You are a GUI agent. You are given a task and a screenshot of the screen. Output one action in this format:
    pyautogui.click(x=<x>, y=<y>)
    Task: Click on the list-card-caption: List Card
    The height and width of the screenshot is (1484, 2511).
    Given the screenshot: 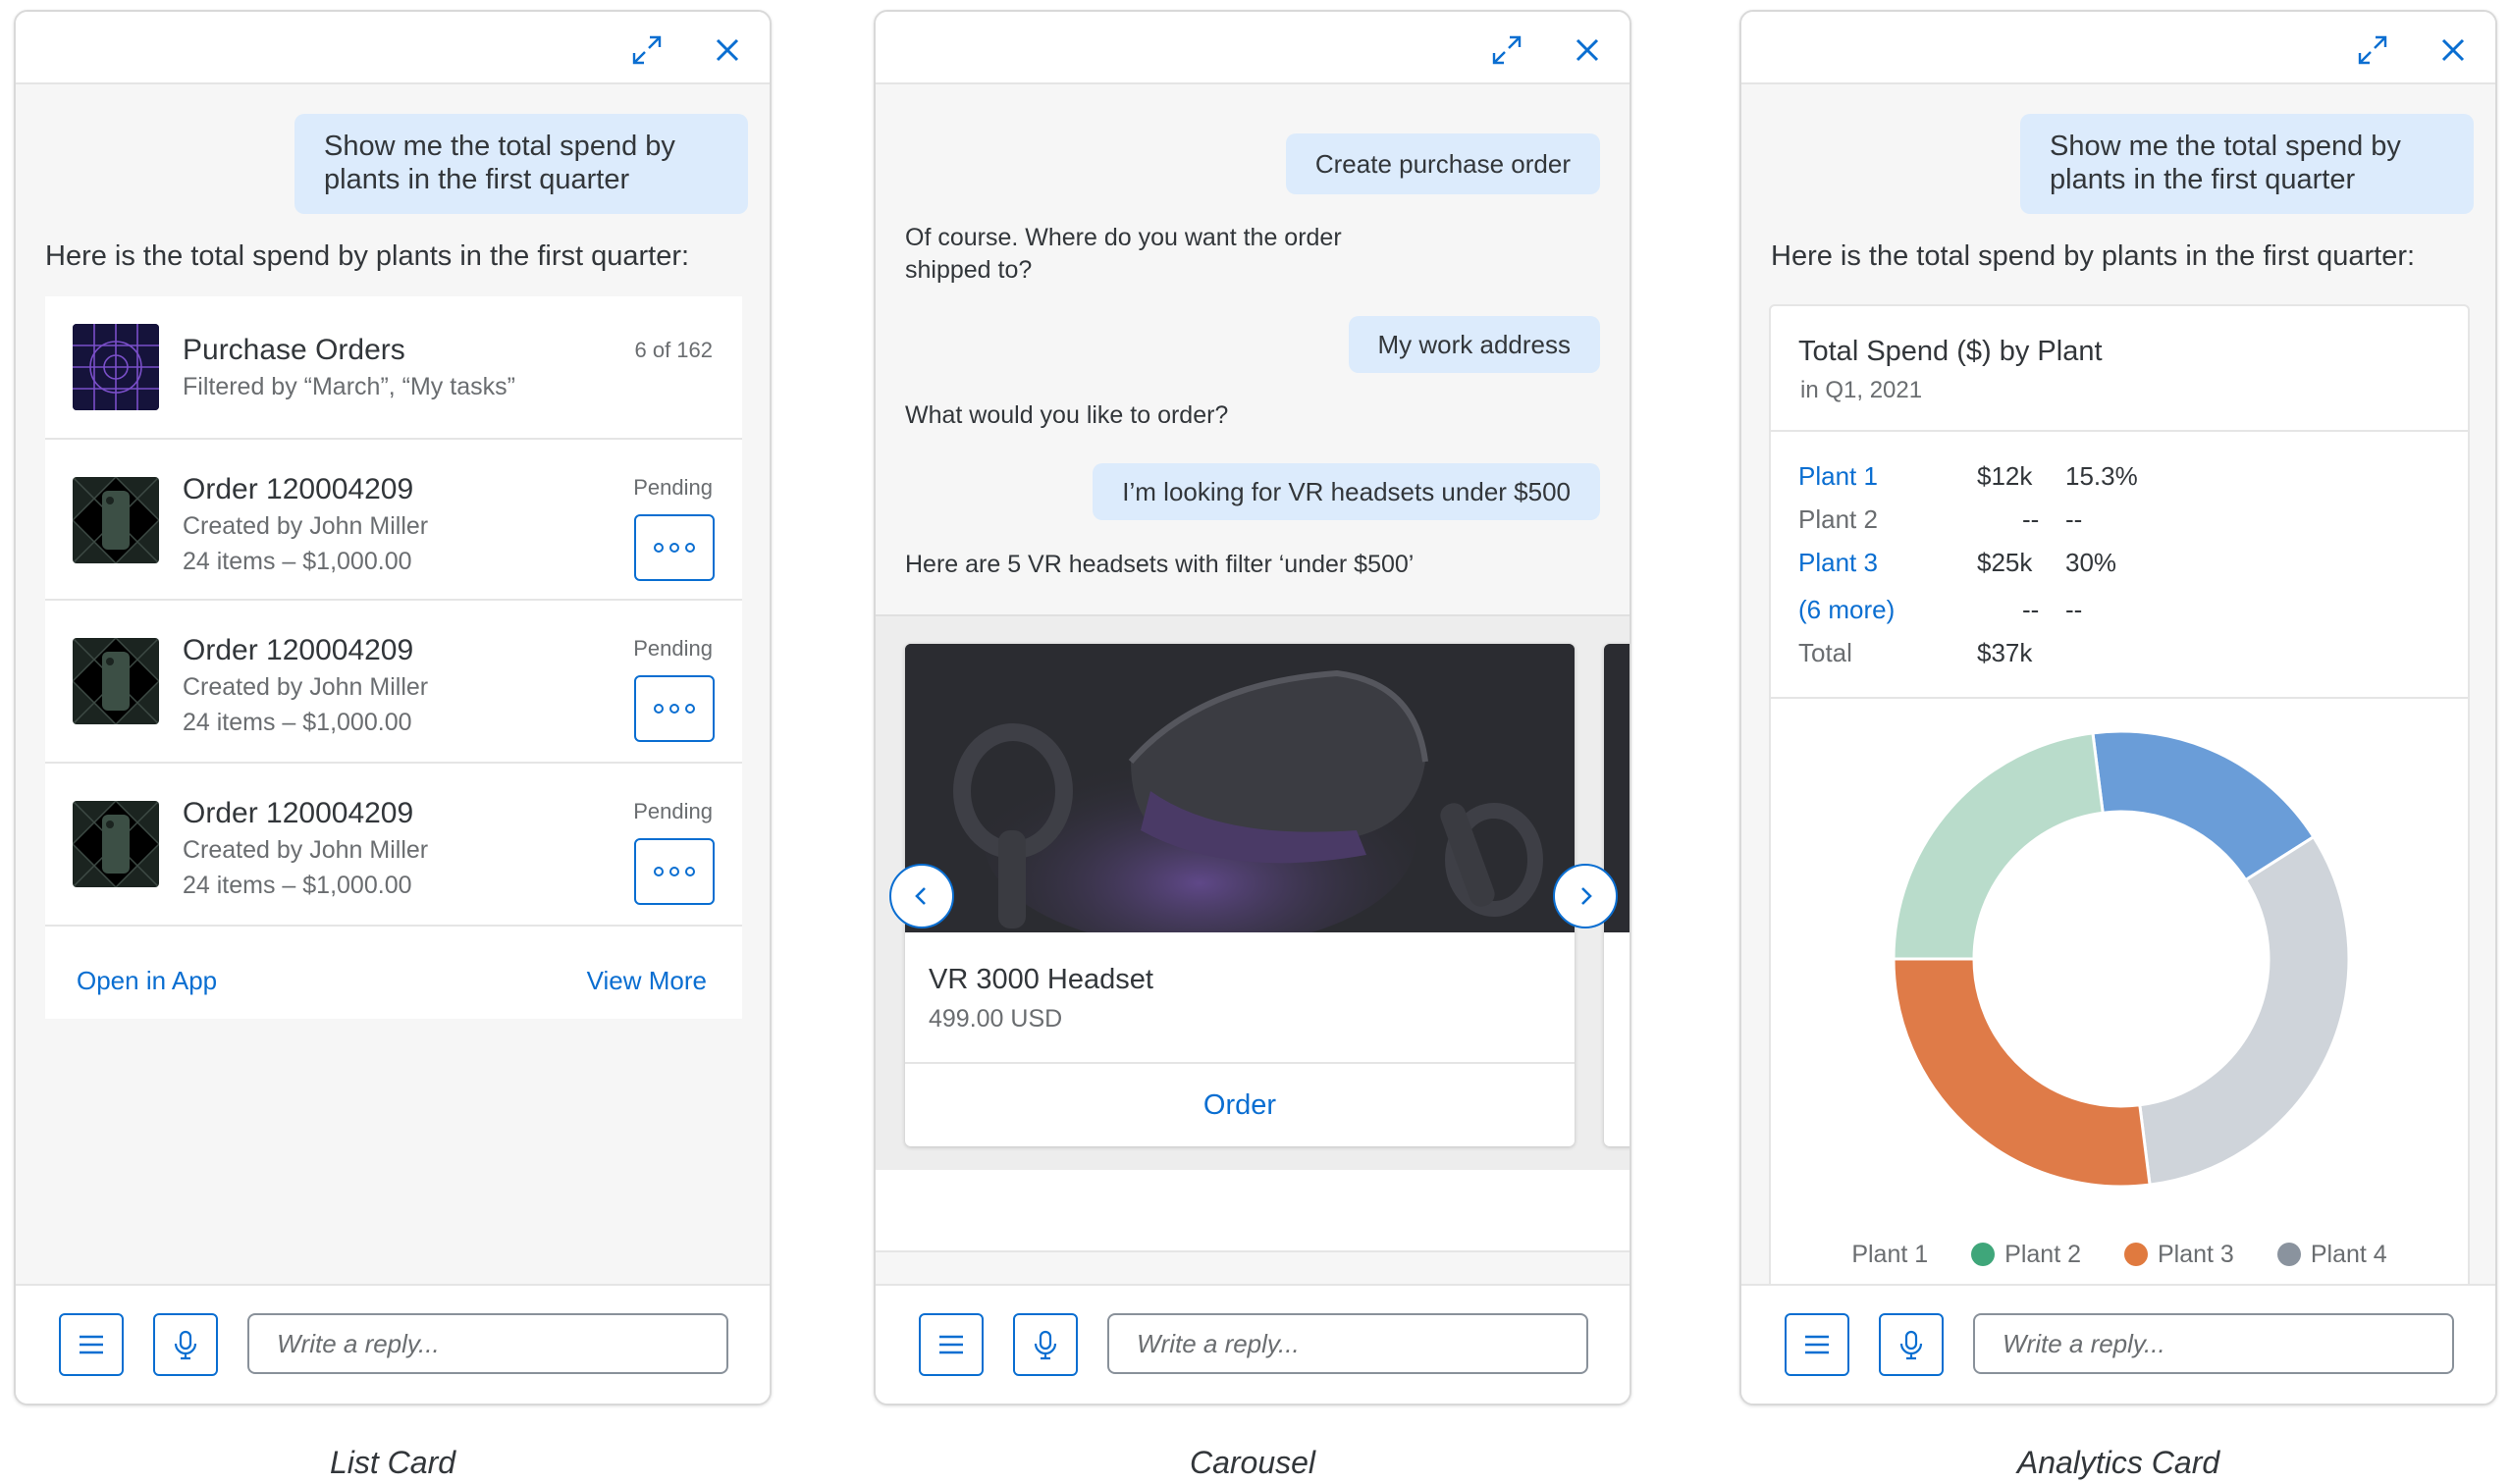 What is the action you would take?
    pyautogui.click(x=392, y=1462)
    